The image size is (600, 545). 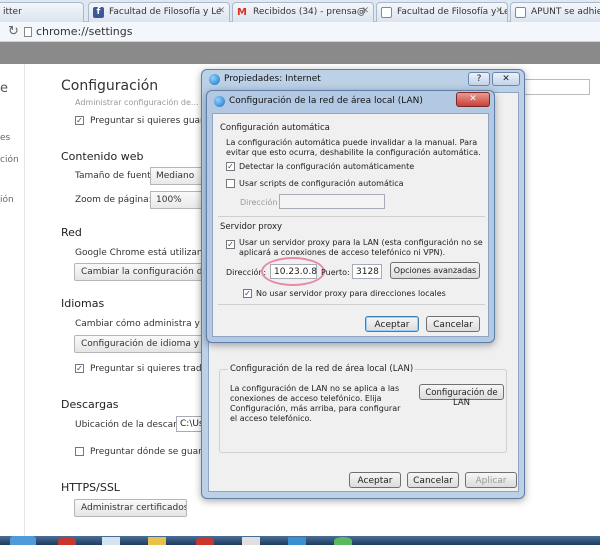 What do you see at coordinates (113, 200) in the screenshot?
I see `field-label: Zoom de página:` at bounding box center [113, 200].